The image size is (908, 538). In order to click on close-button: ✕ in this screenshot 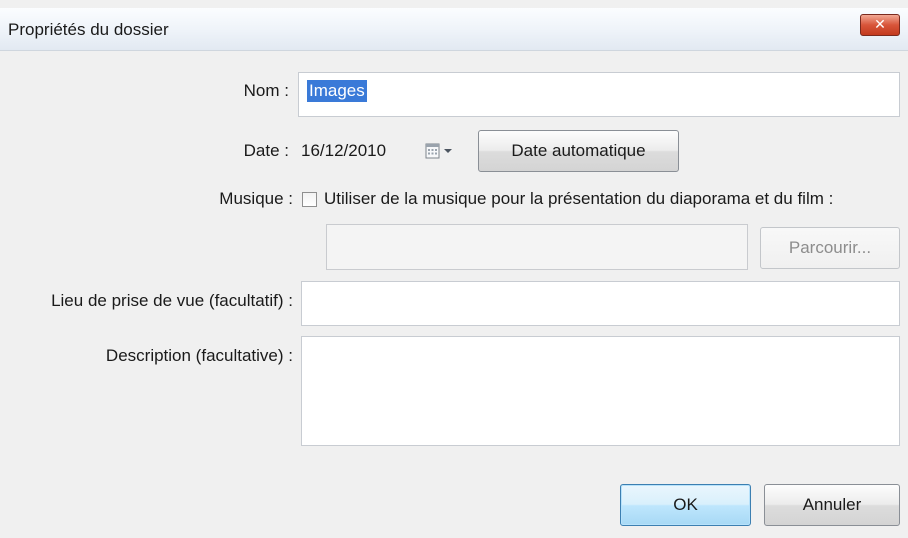, I will do `click(880, 25)`.